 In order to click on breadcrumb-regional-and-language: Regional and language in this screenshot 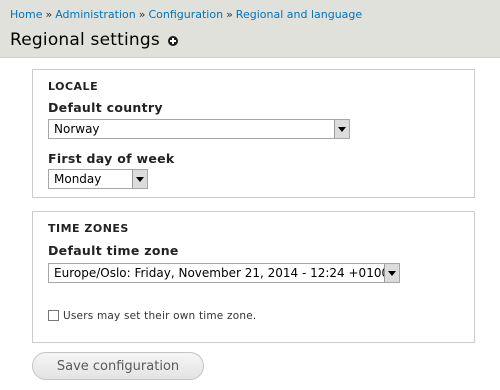, I will do `click(299, 14)`.